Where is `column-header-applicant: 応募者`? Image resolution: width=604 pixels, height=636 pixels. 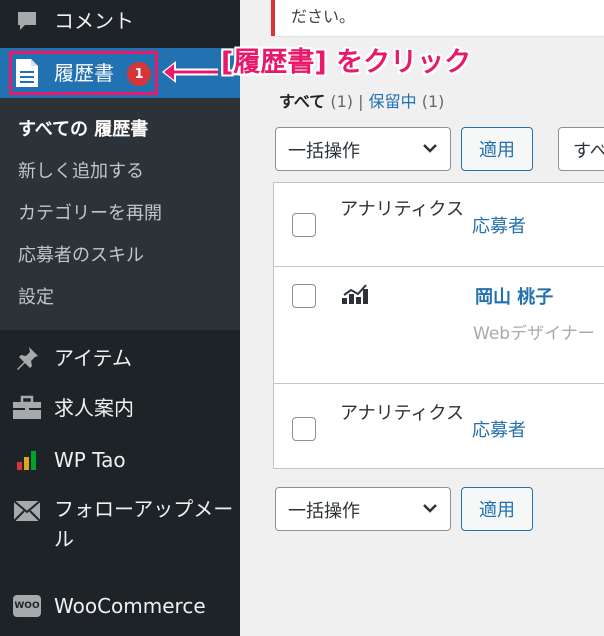 column-header-applicant: 応募者 is located at coordinates (499, 225).